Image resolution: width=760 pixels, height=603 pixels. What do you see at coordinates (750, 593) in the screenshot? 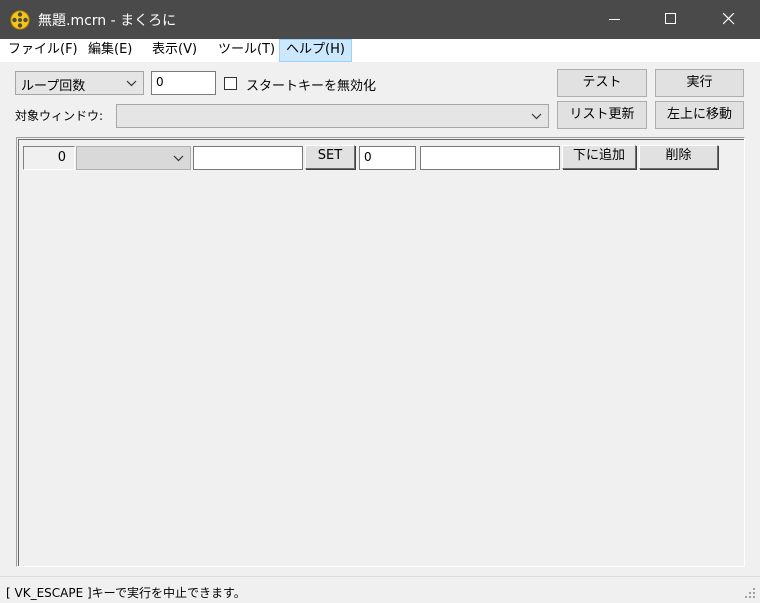
I see `resize-grip-icon` at bounding box center [750, 593].